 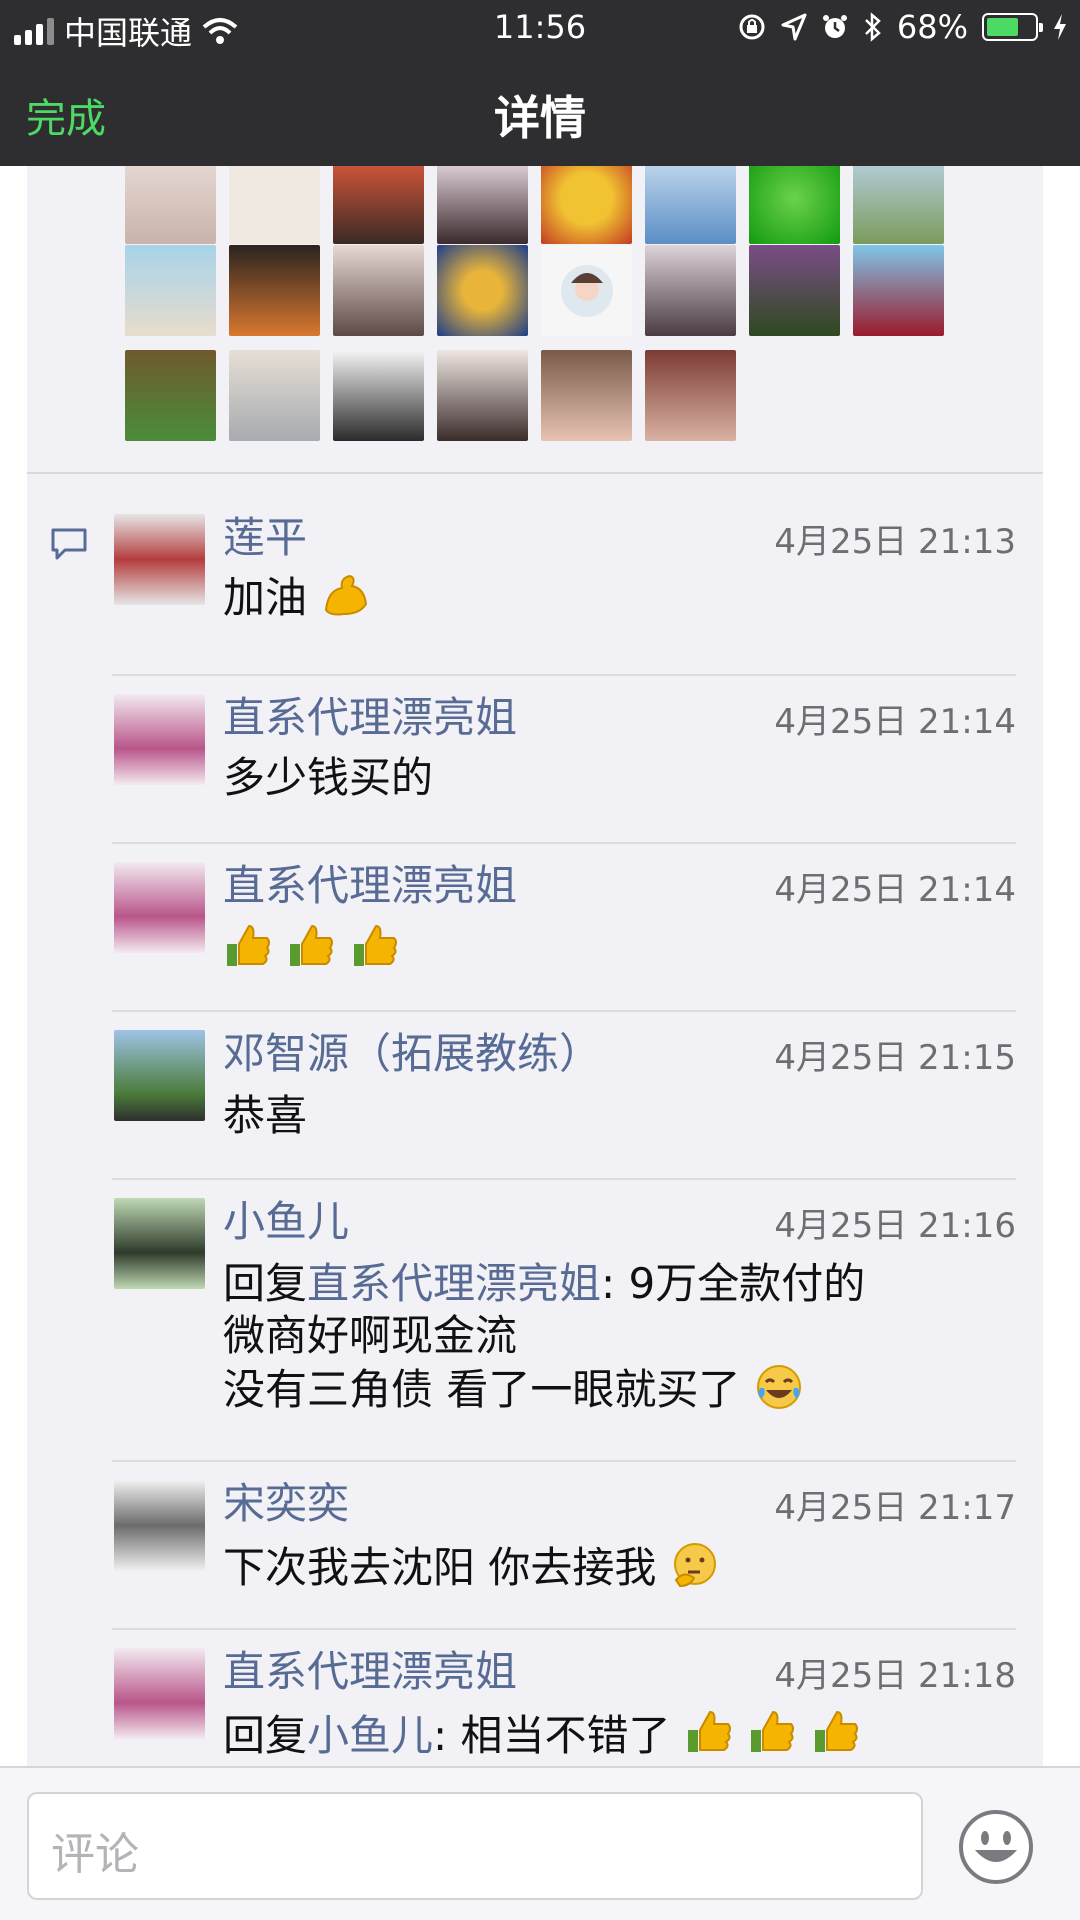 I want to click on comment-item: 直系代理漂亮姐 4月25日 21:14 多少钱买的, so click(x=564, y=760).